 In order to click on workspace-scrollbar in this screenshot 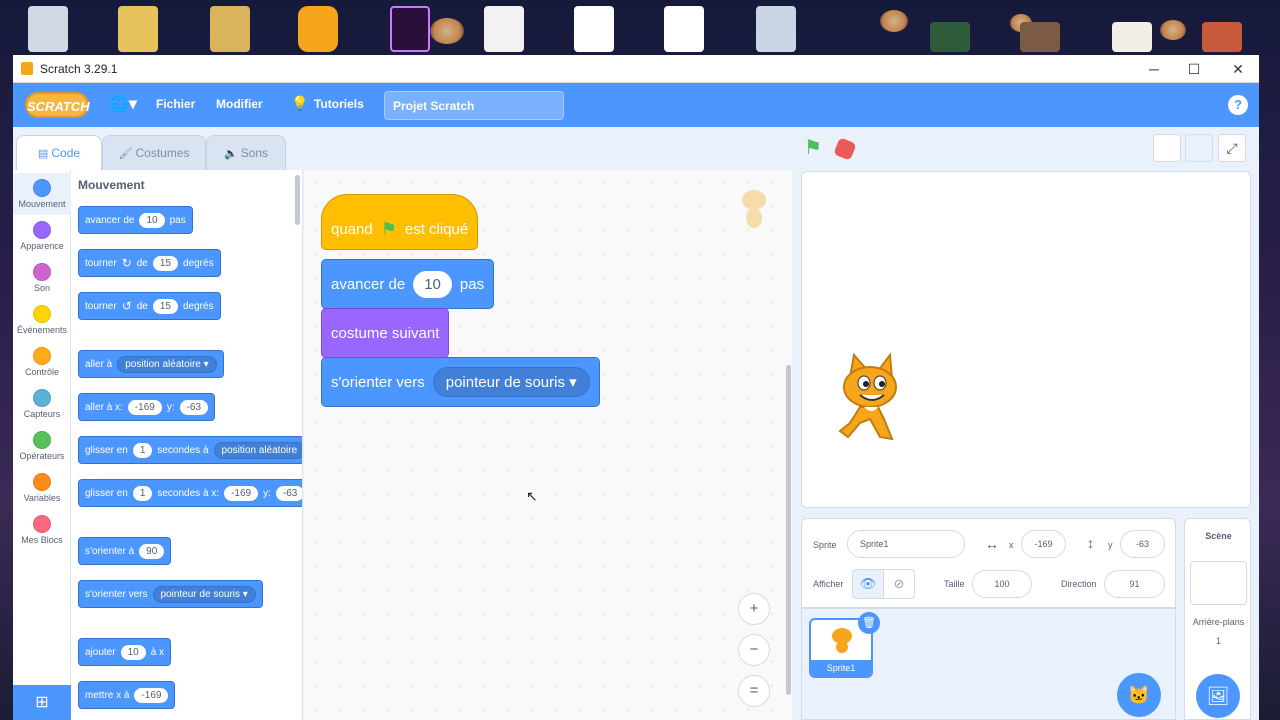, I will do `click(788, 530)`.